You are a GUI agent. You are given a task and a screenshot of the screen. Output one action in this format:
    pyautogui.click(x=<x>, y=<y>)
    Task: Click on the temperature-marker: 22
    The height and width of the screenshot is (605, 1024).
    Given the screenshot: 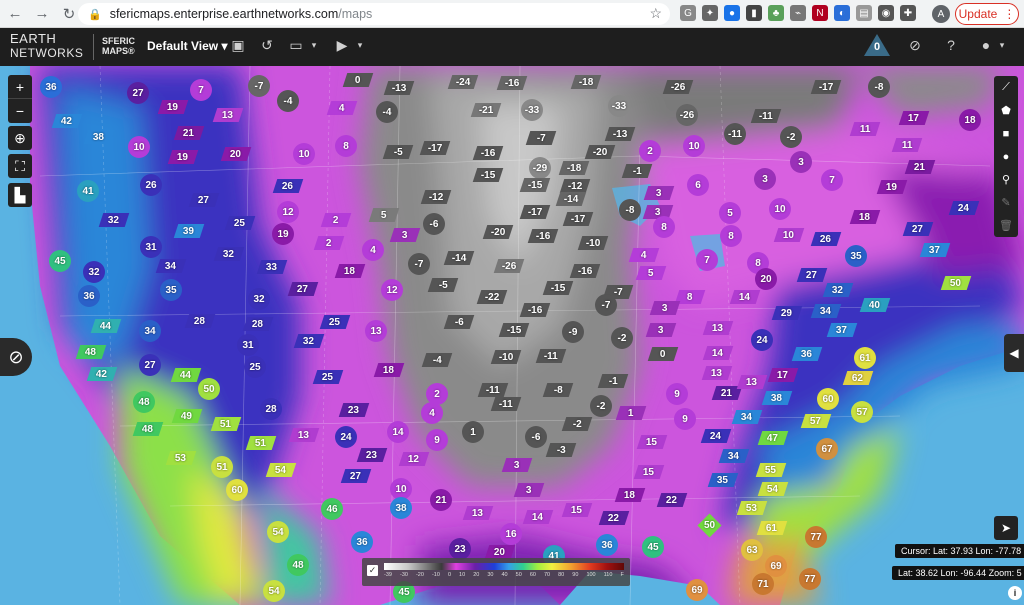 What is the action you would take?
    pyautogui.click(x=672, y=500)
    